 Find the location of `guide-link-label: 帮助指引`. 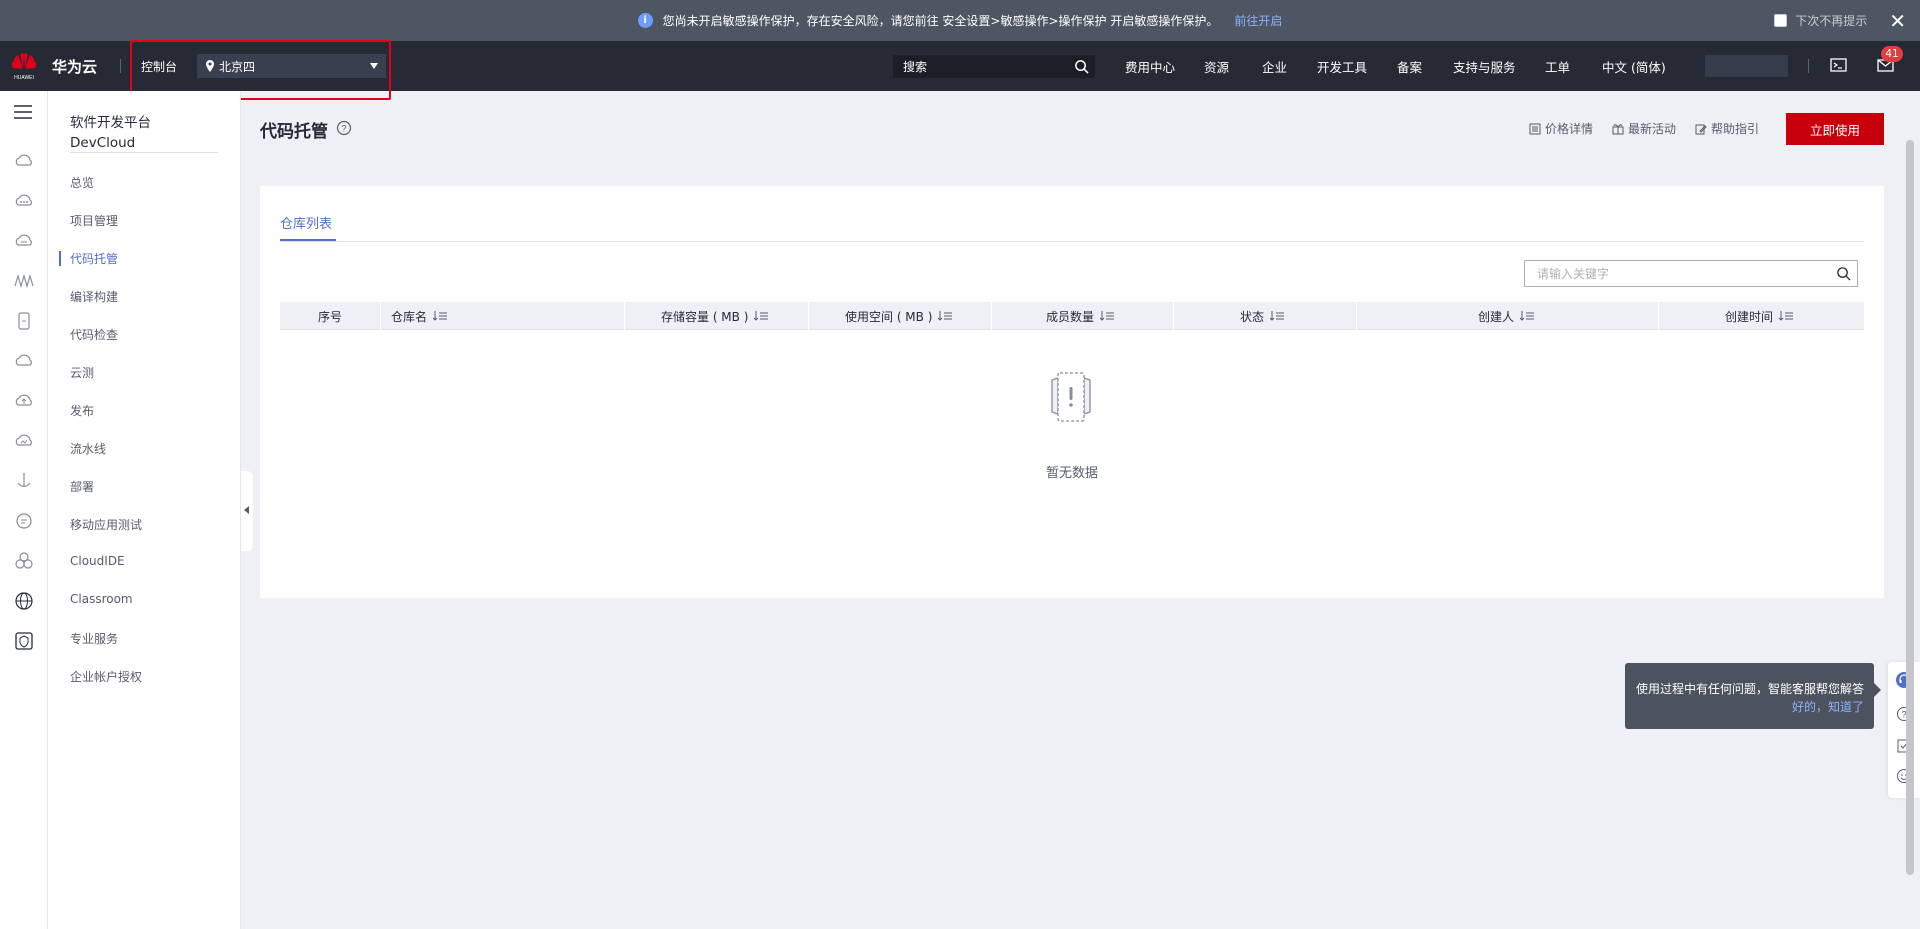

guide-link-label: 帮助指引 is located at coordinates (1735, 129).